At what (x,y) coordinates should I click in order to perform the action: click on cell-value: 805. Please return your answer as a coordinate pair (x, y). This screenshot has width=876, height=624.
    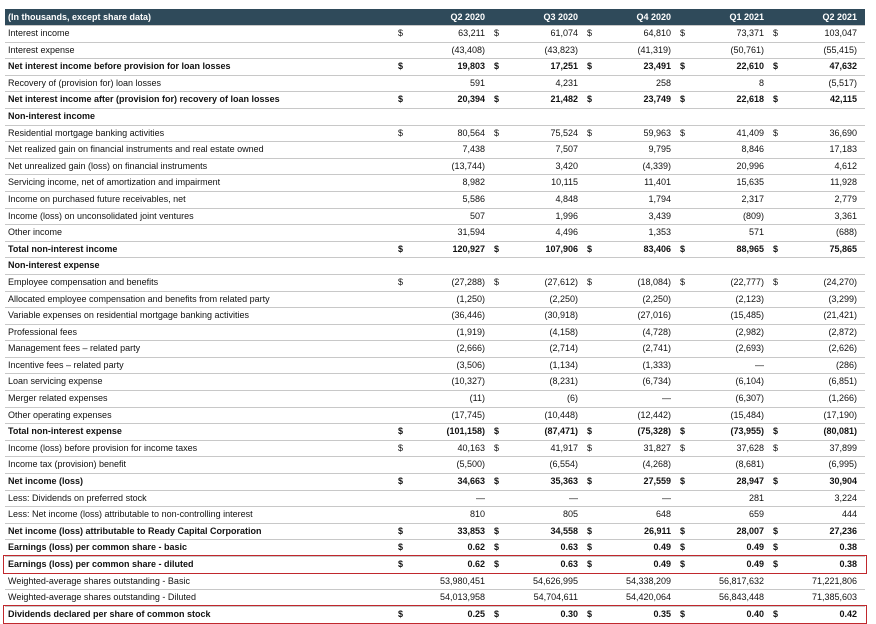
    Looking at the image, I should click on (570, 514).